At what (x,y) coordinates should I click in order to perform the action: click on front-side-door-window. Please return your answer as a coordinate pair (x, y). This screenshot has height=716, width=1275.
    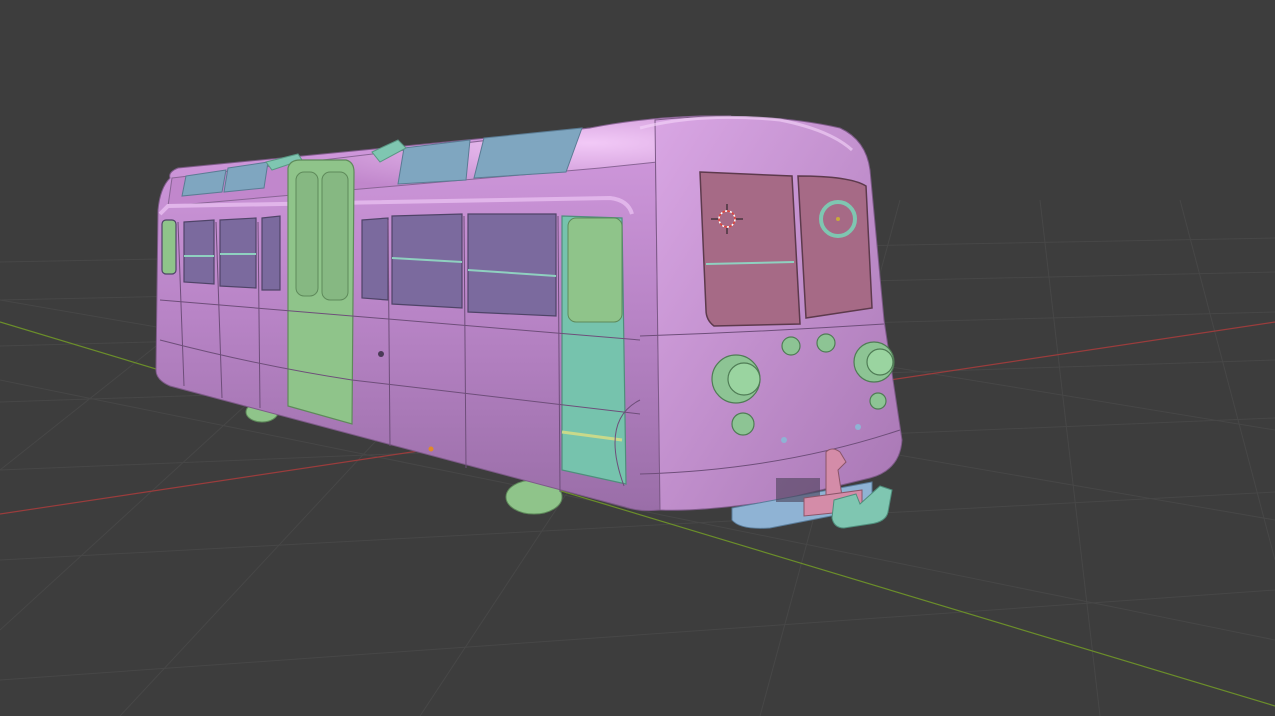
    Looking at the image, I should click on (595, 270).